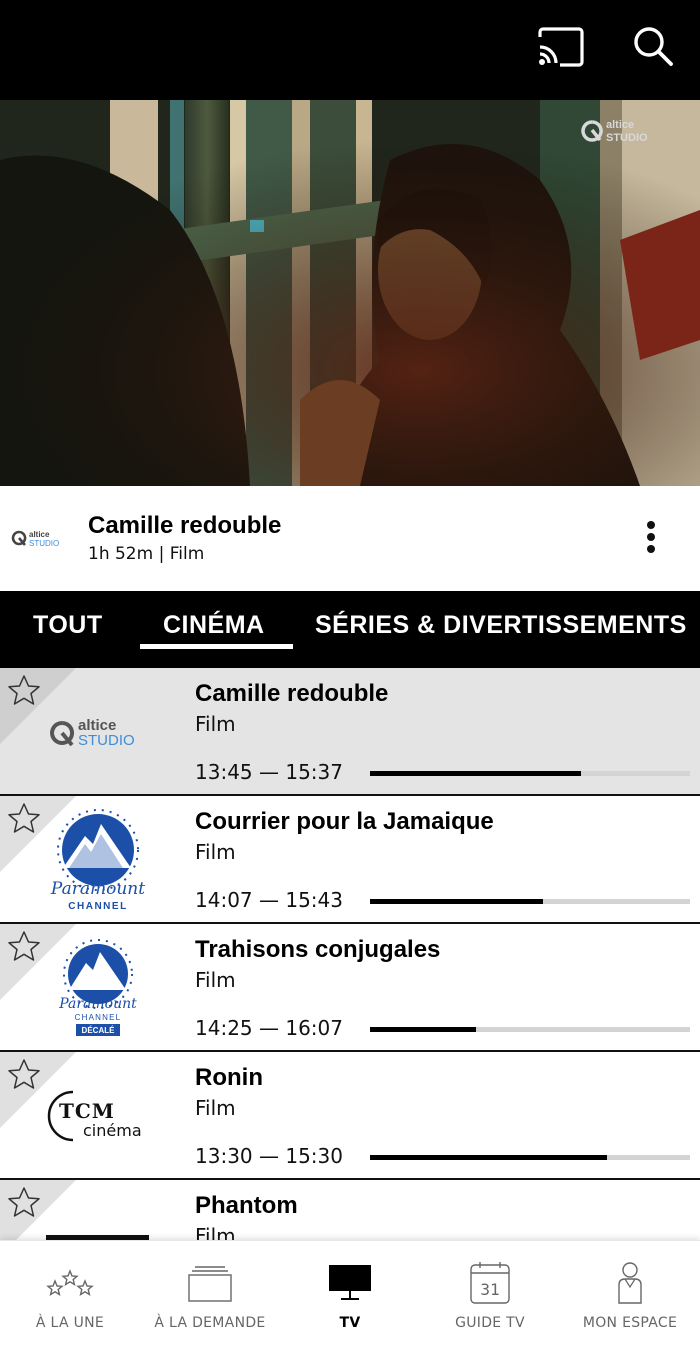 The width and height of the screenshot is (700, 1345). What do you see at coordinates (269, 1028) in the screenshot?
I see `program-time: 14:25 — 16:07` at bounding box center [269, 1028].